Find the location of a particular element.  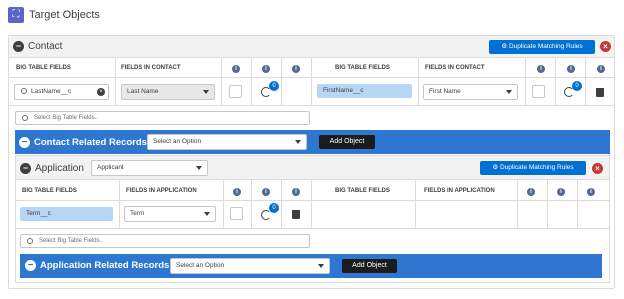

contact-related-select: Select an Option is located at coordinates (227, 142).